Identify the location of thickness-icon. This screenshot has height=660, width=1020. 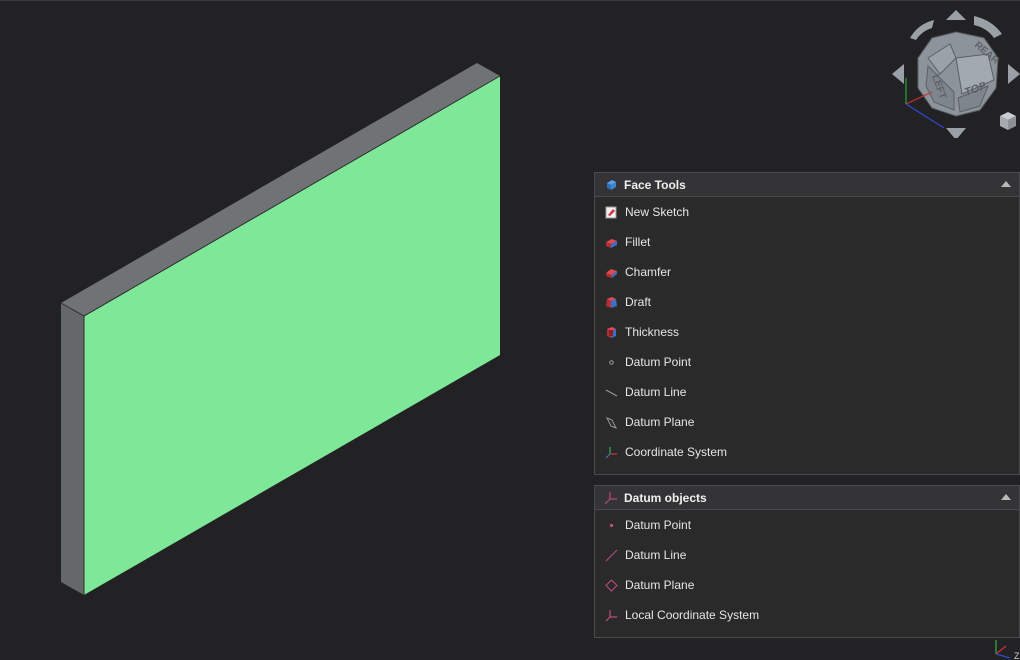
(611, 332).